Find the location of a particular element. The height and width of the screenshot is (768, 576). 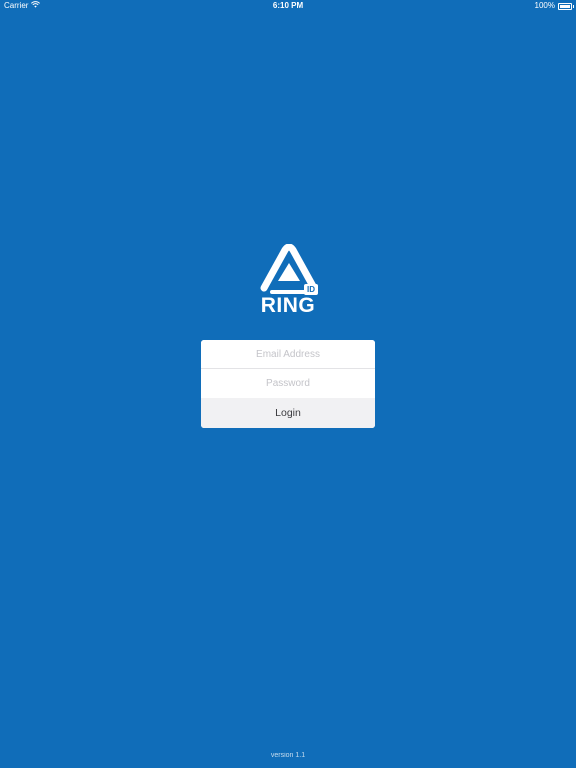

logo-word: RING is located at coordinates (288, 305).